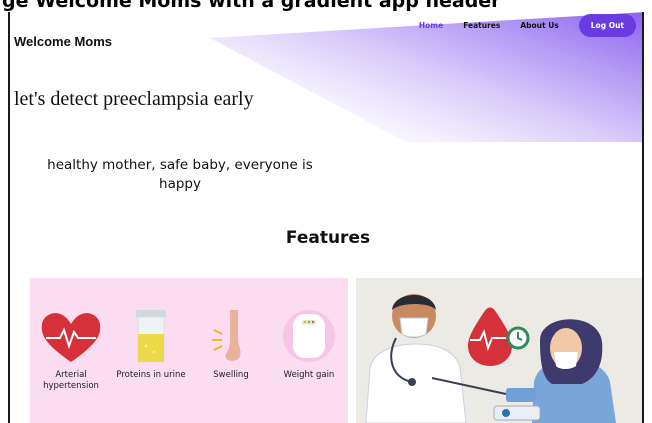 This screenshot has width=652, height=423. Describe the element at coordinates (539, 25) in the screenshot. I see `nav-about-link: About Us` at that location.